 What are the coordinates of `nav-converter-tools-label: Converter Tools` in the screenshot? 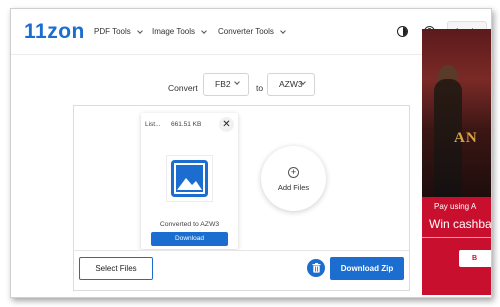 It's located at (246, 31).